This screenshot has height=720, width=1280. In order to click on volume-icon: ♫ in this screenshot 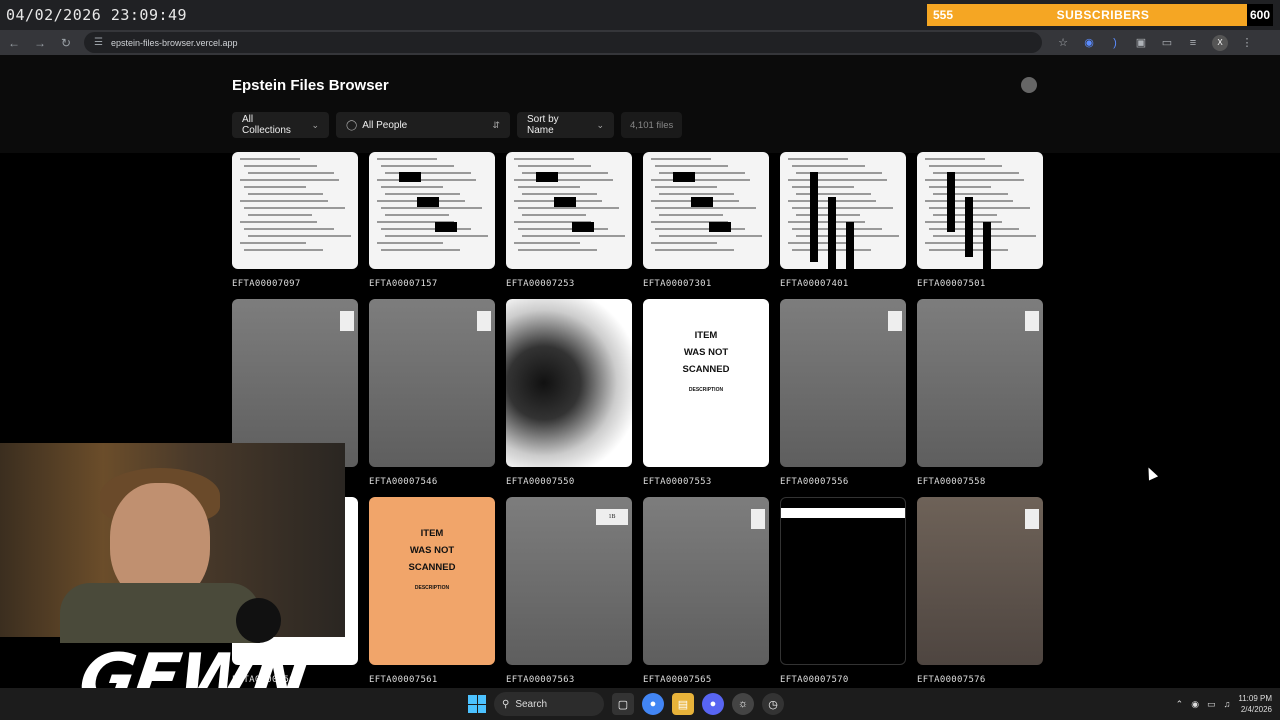, I will do `click(1227, 704)`.